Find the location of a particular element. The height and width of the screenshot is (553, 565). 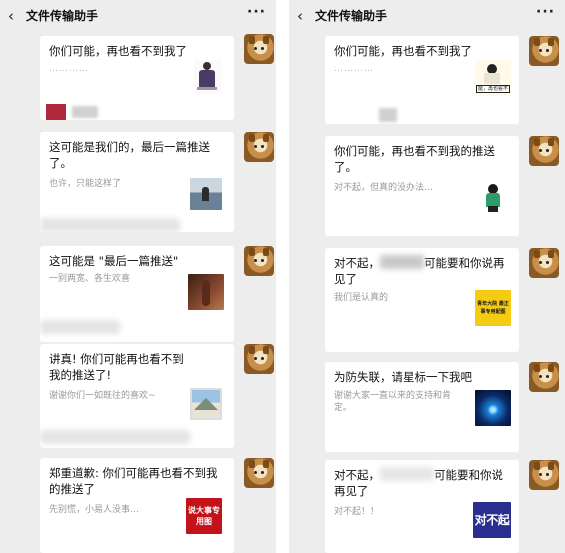

article-card: 你们可能，再也看不到我了 ………… 能，再也看不 is located at coordinates (422, 80).